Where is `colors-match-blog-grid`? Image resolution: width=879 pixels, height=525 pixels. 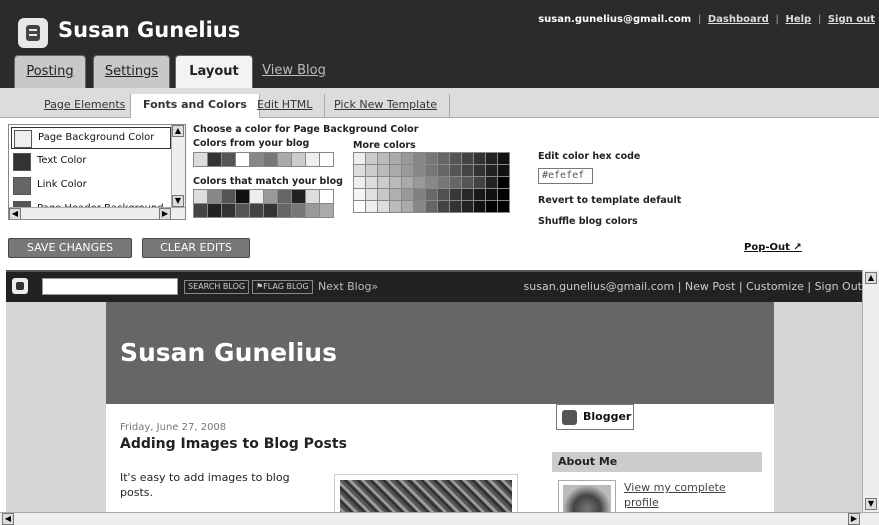
colors-match-blog-grid is located at coordinates (263, 203).